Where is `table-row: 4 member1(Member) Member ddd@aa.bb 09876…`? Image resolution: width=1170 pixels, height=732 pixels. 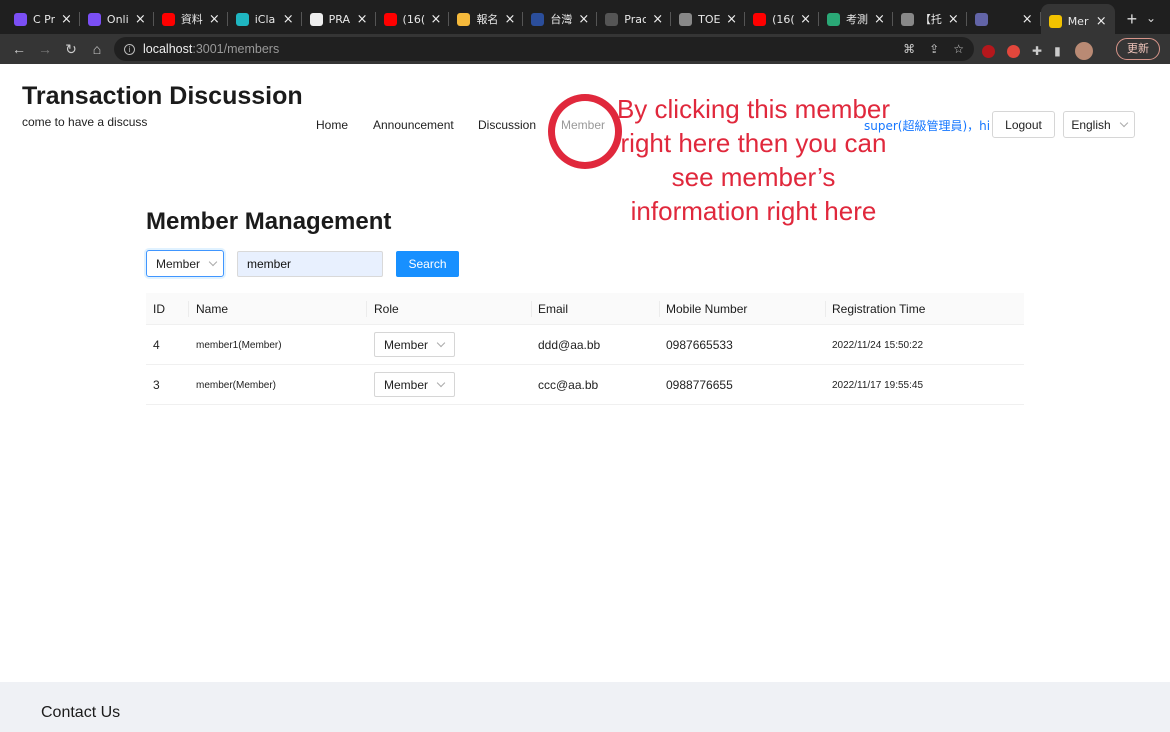
table-row: 4 member1(Member) Member ddd@aa.bb 09876… is located at coordinates (585, 345).